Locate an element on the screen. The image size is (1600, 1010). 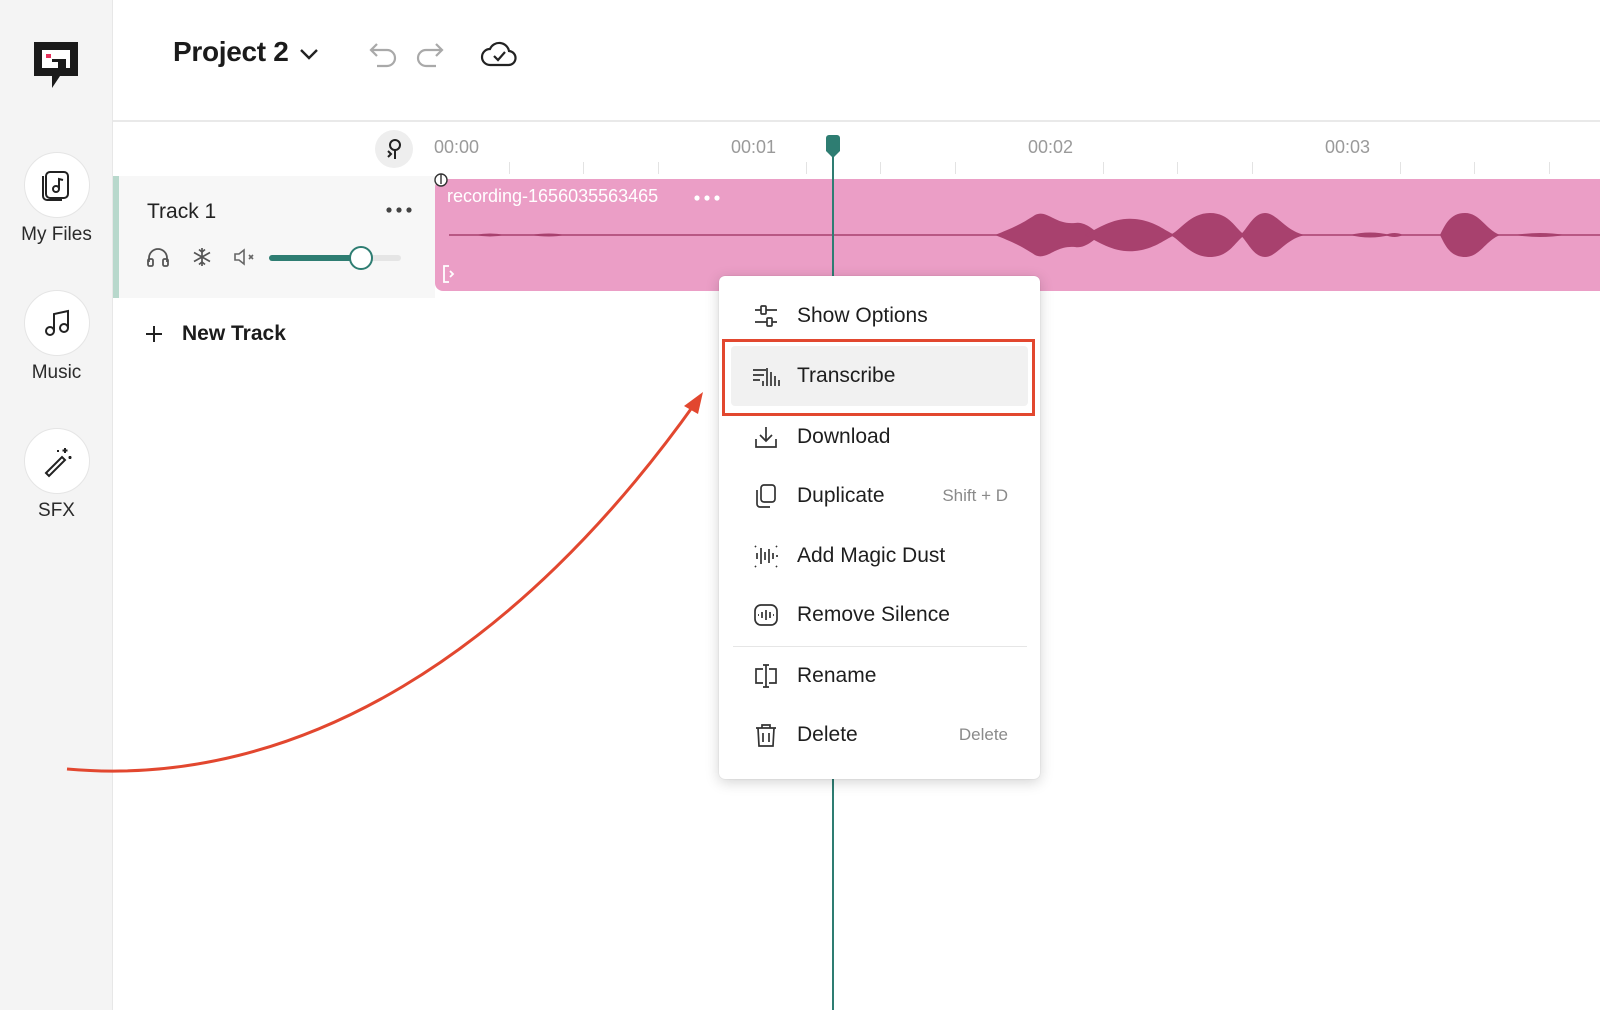
rail-item-my-files: My Files is located at coordinates (56, 199).